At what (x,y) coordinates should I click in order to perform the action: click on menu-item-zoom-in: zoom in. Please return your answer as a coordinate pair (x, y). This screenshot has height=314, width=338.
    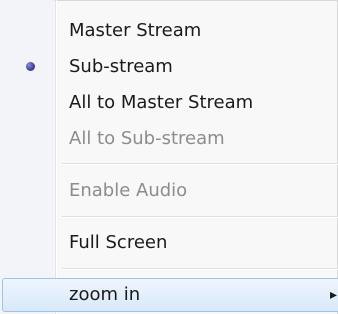
    Looking at the image, I should click on (169, 295).